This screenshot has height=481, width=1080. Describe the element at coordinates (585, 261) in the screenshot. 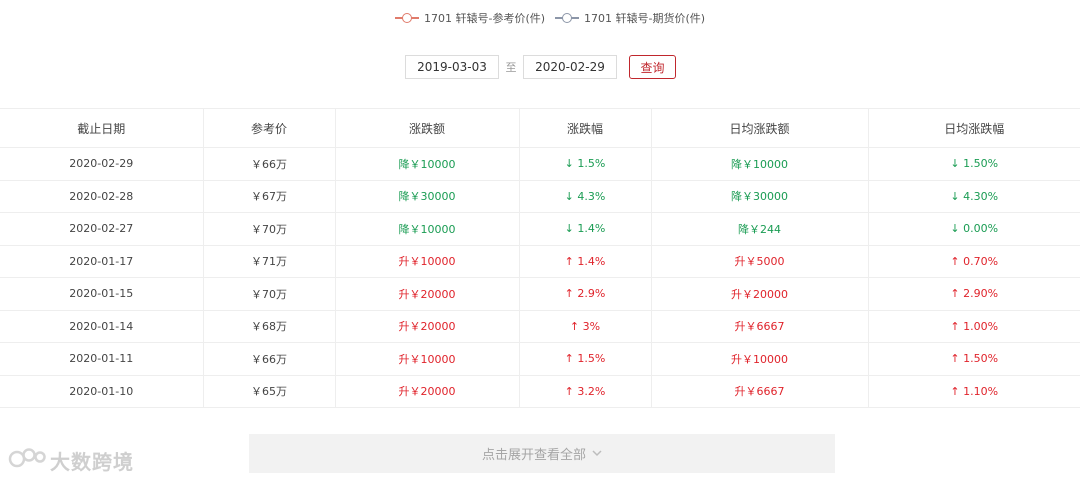

I see `change-percent-cell: ↑ 1.4%` at that location.